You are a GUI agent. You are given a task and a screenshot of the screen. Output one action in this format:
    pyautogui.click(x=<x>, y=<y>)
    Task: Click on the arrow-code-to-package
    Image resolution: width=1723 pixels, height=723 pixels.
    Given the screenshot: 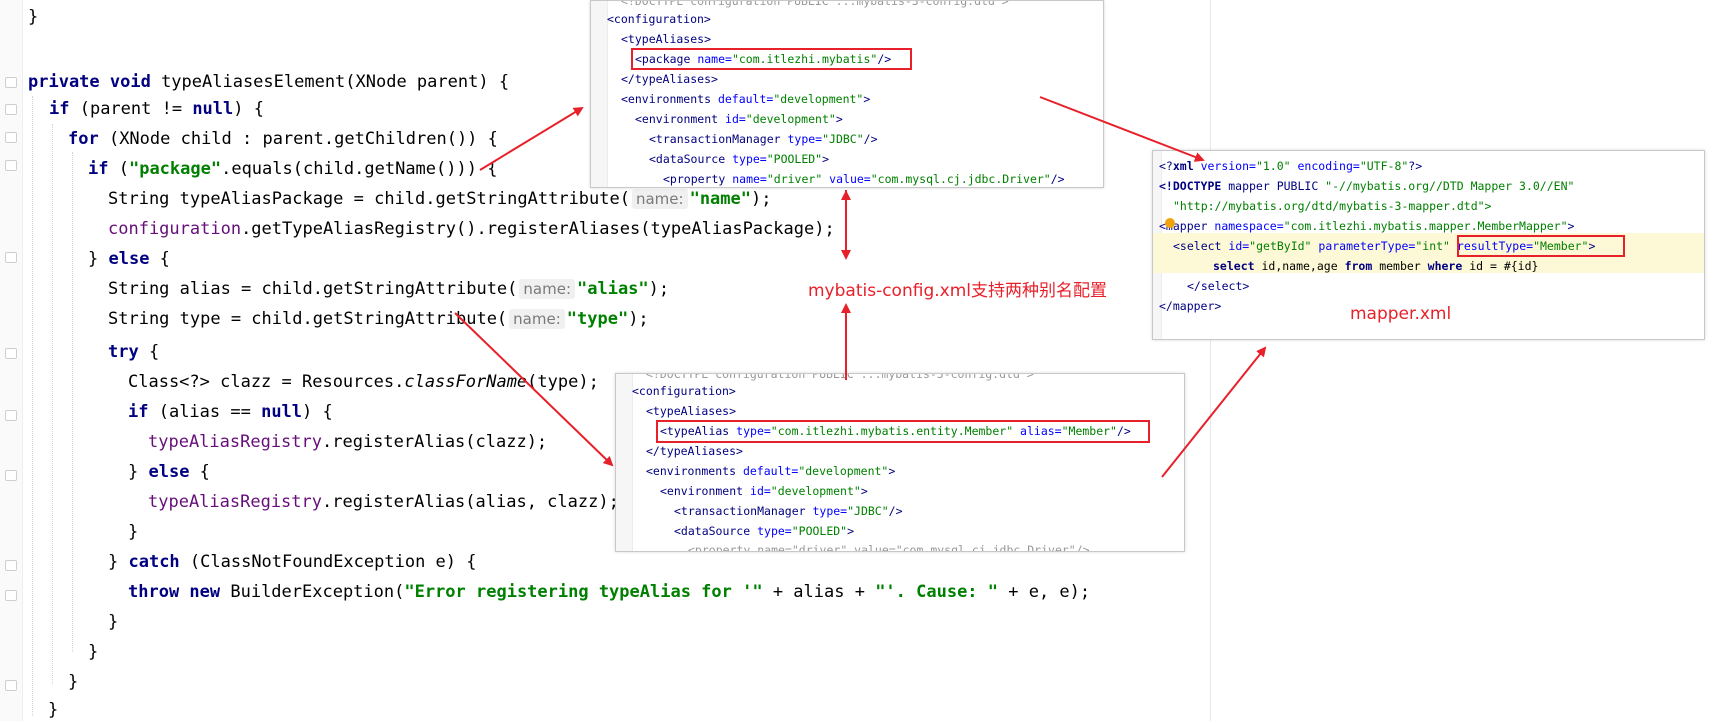 What is the action you would take?
    pyautogui.click(x=531, y=138)
    